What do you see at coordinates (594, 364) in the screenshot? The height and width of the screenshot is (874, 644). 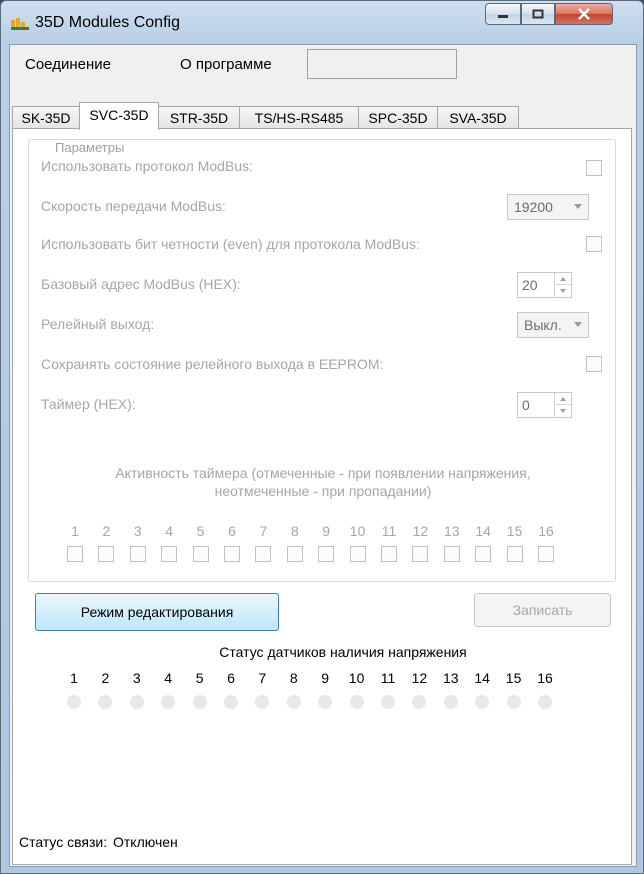 I see `save-relay-checkbox` at bounding box center [594, 364].